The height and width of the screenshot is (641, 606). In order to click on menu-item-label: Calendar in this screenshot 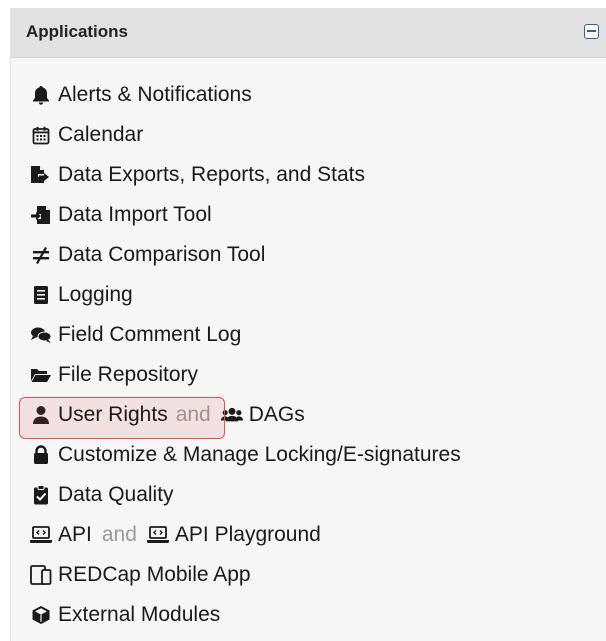, I will do `click(100, 135)`.